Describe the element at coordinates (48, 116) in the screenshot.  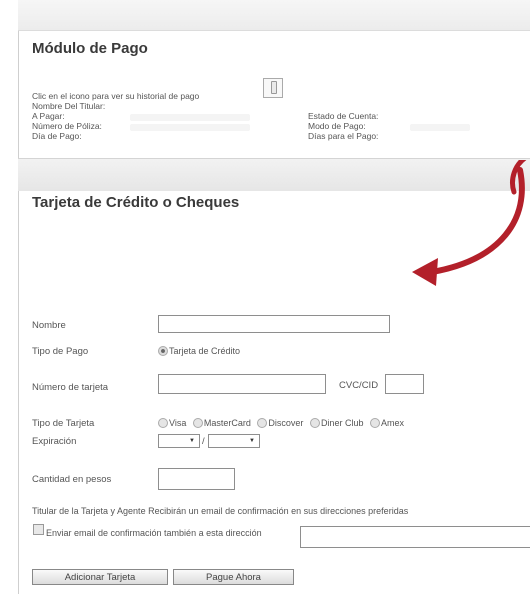
I see `to-pay-label: A Pagar:` at that location.